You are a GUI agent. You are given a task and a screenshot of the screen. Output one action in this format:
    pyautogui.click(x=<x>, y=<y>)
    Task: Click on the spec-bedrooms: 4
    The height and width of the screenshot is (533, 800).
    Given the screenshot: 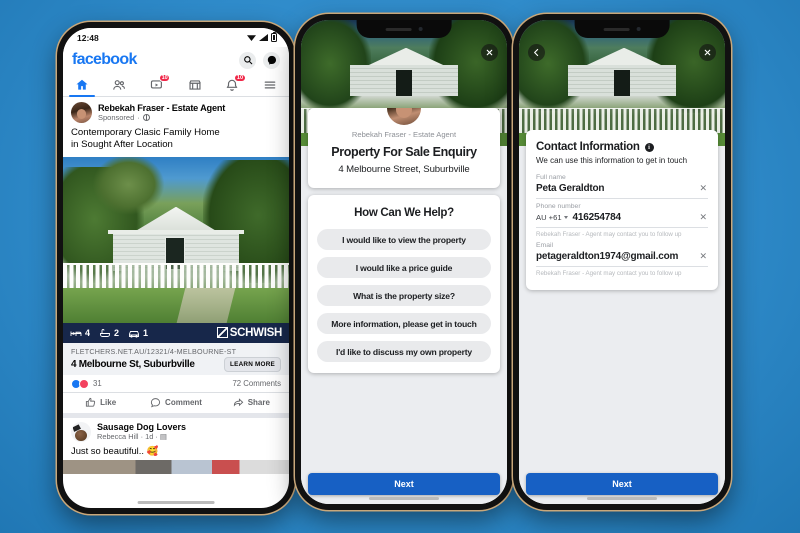 What is the action you would take?
    pyautogui.click(x=80, y=333)
    